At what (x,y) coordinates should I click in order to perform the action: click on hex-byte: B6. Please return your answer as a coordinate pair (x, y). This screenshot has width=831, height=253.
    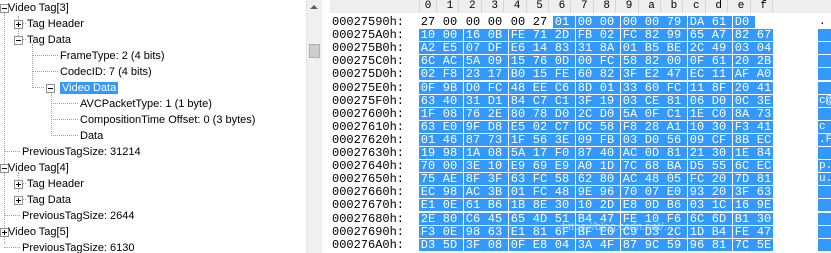
    Looking at the image, I should click on (495, 205).